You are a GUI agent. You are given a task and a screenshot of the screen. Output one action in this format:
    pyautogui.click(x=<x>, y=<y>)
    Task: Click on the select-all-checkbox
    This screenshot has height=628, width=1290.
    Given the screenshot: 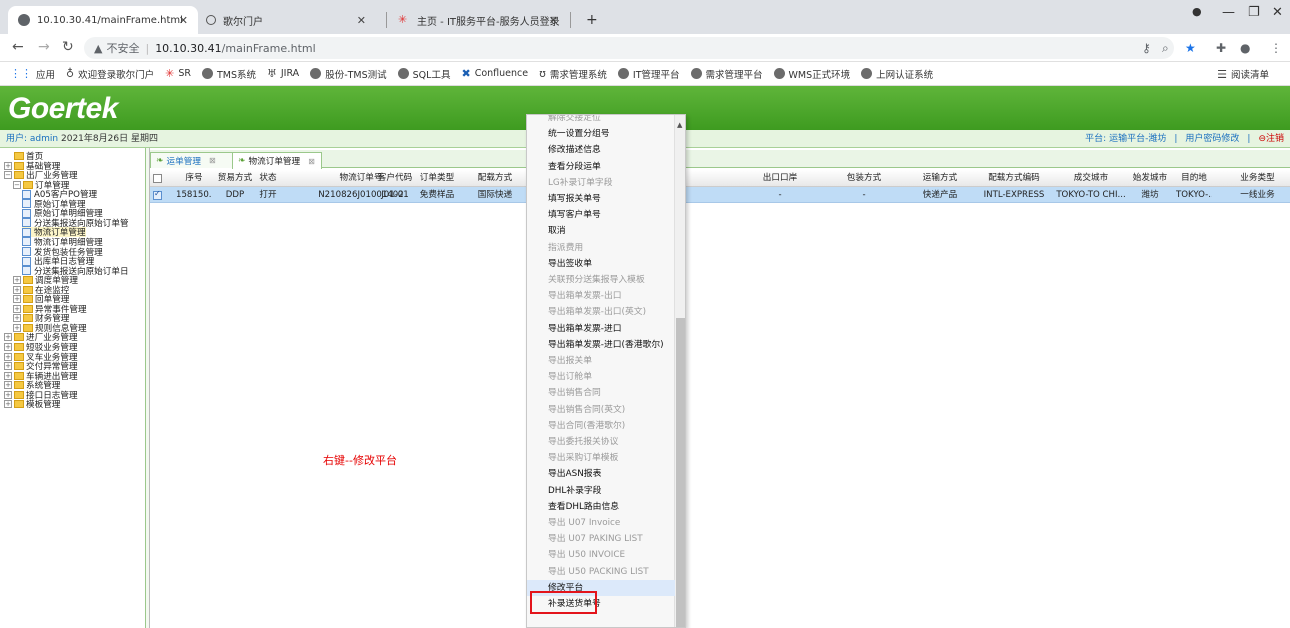 What is the action you would take?
    pyautogui.click(x=157, y=178)
    